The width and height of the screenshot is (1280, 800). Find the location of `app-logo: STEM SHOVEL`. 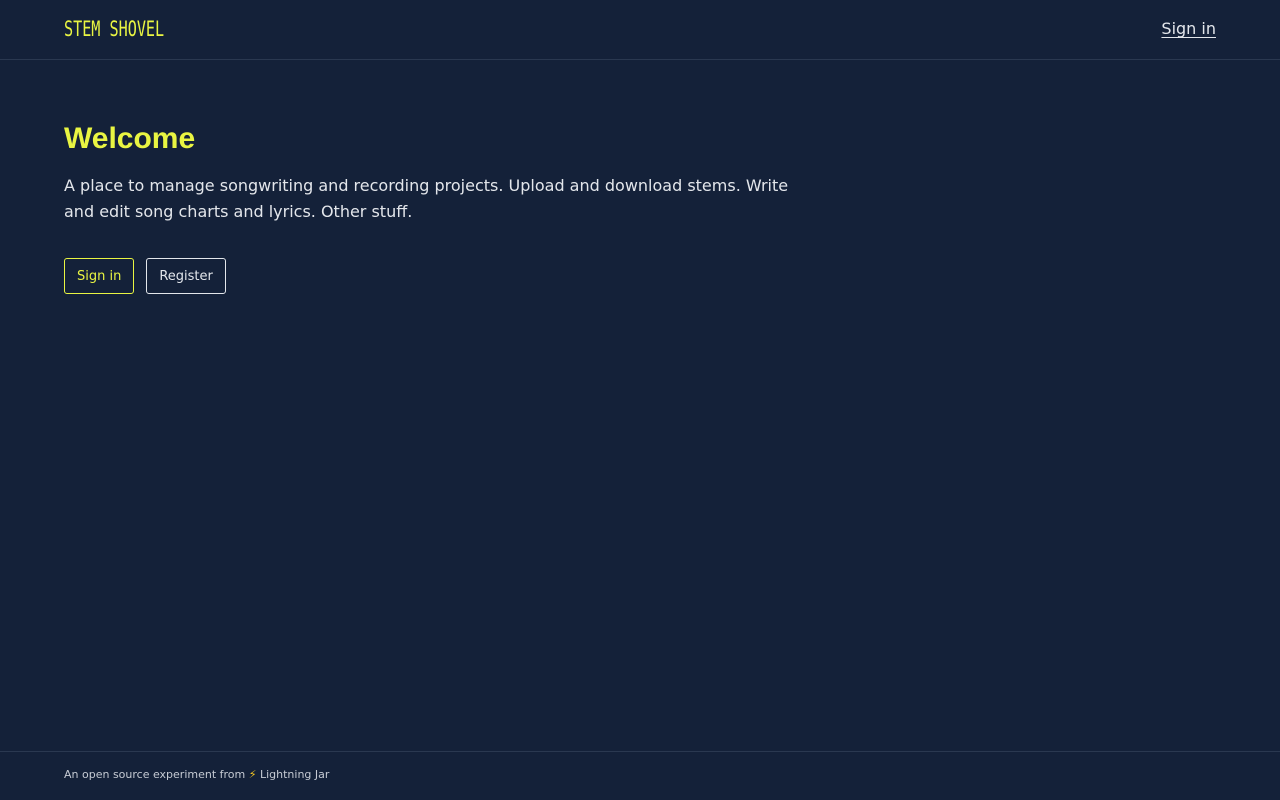

app-logo: STEM SHOVEL is located at coordinates (114, 29).